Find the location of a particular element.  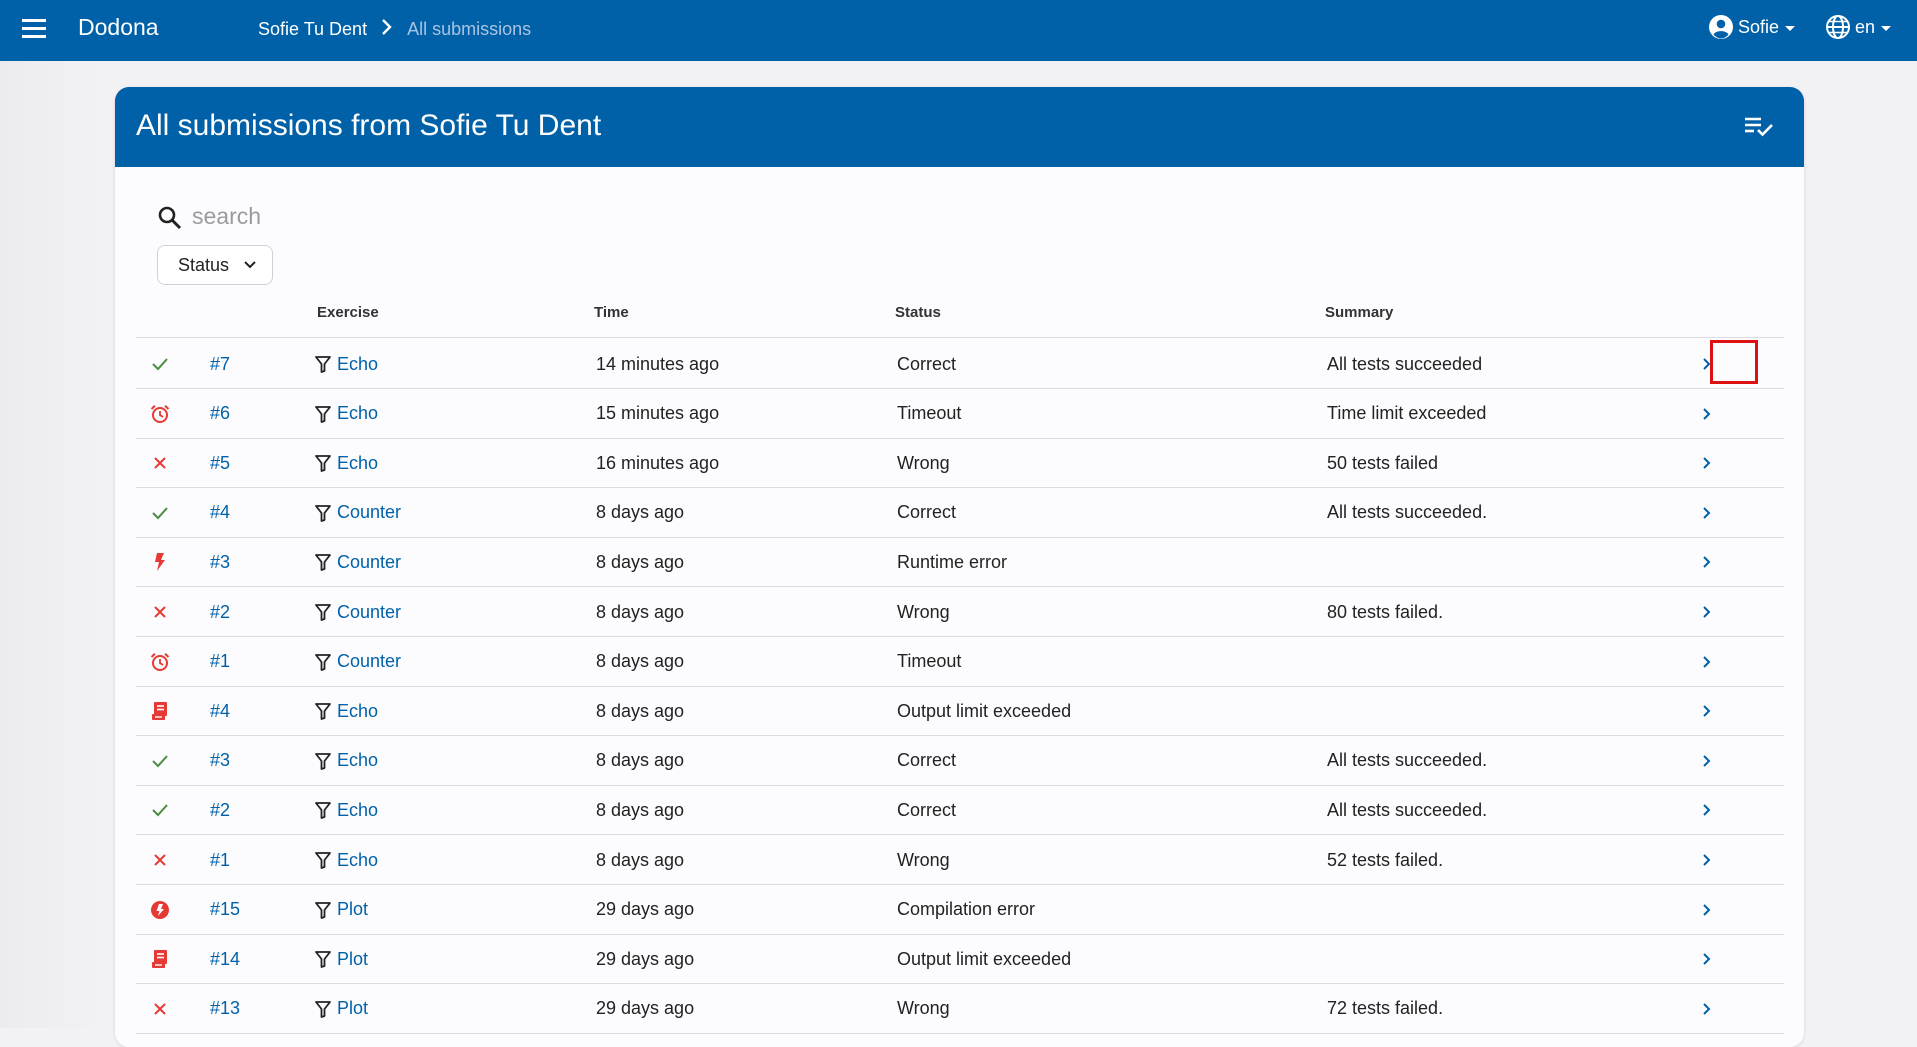

submission-summary: All tests succeeded is located at coordinates (1405, 363).